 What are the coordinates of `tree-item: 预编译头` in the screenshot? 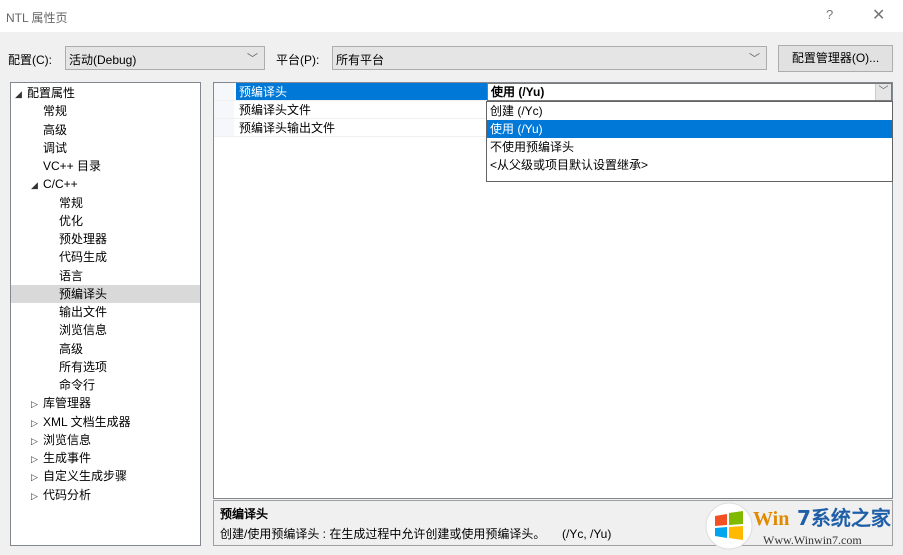 It's located at (105, 293).